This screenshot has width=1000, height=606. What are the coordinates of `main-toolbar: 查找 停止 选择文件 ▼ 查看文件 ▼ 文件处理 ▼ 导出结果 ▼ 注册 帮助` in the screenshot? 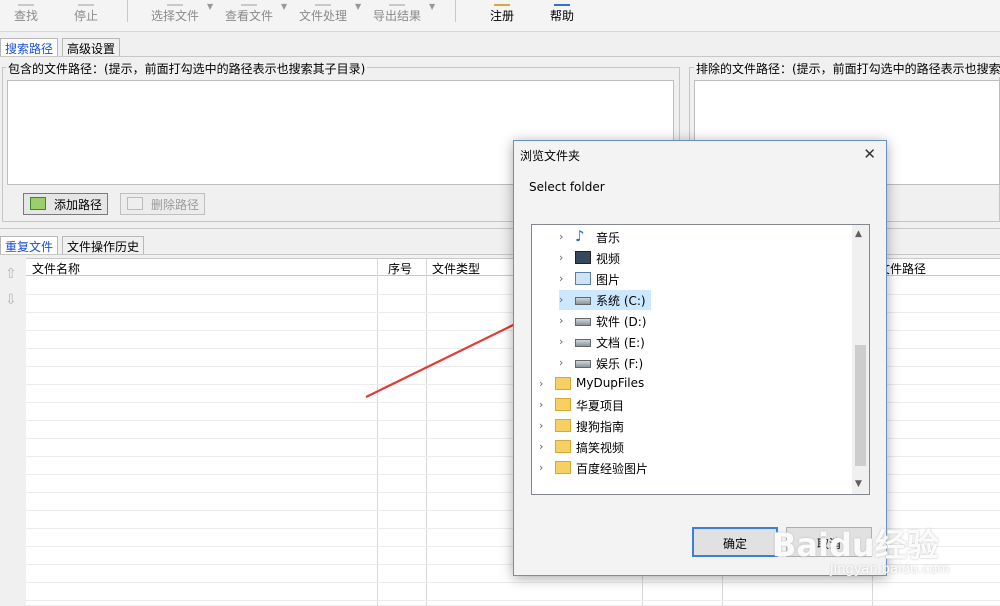 It's located at (500, 16).